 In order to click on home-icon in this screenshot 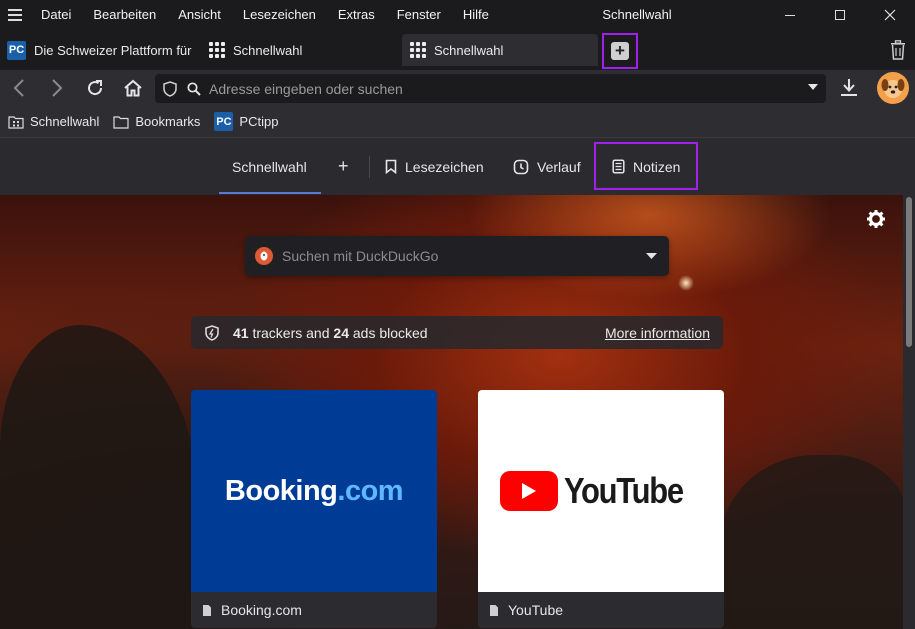, I will do `click(133, 88)`.